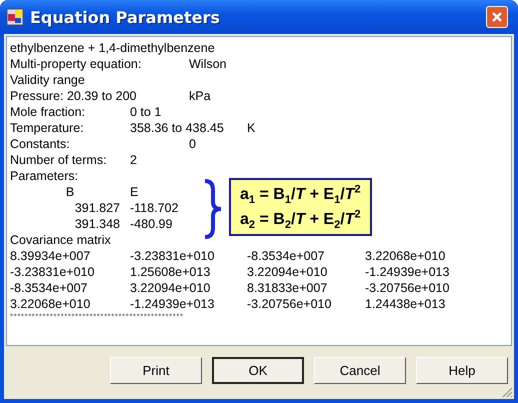 The height and width of the screenshot is (403, 518). What do you see at coordinates (507, 392) in the screenshot?
I see `resize-grip-icon` at bounding box center [507, 392].